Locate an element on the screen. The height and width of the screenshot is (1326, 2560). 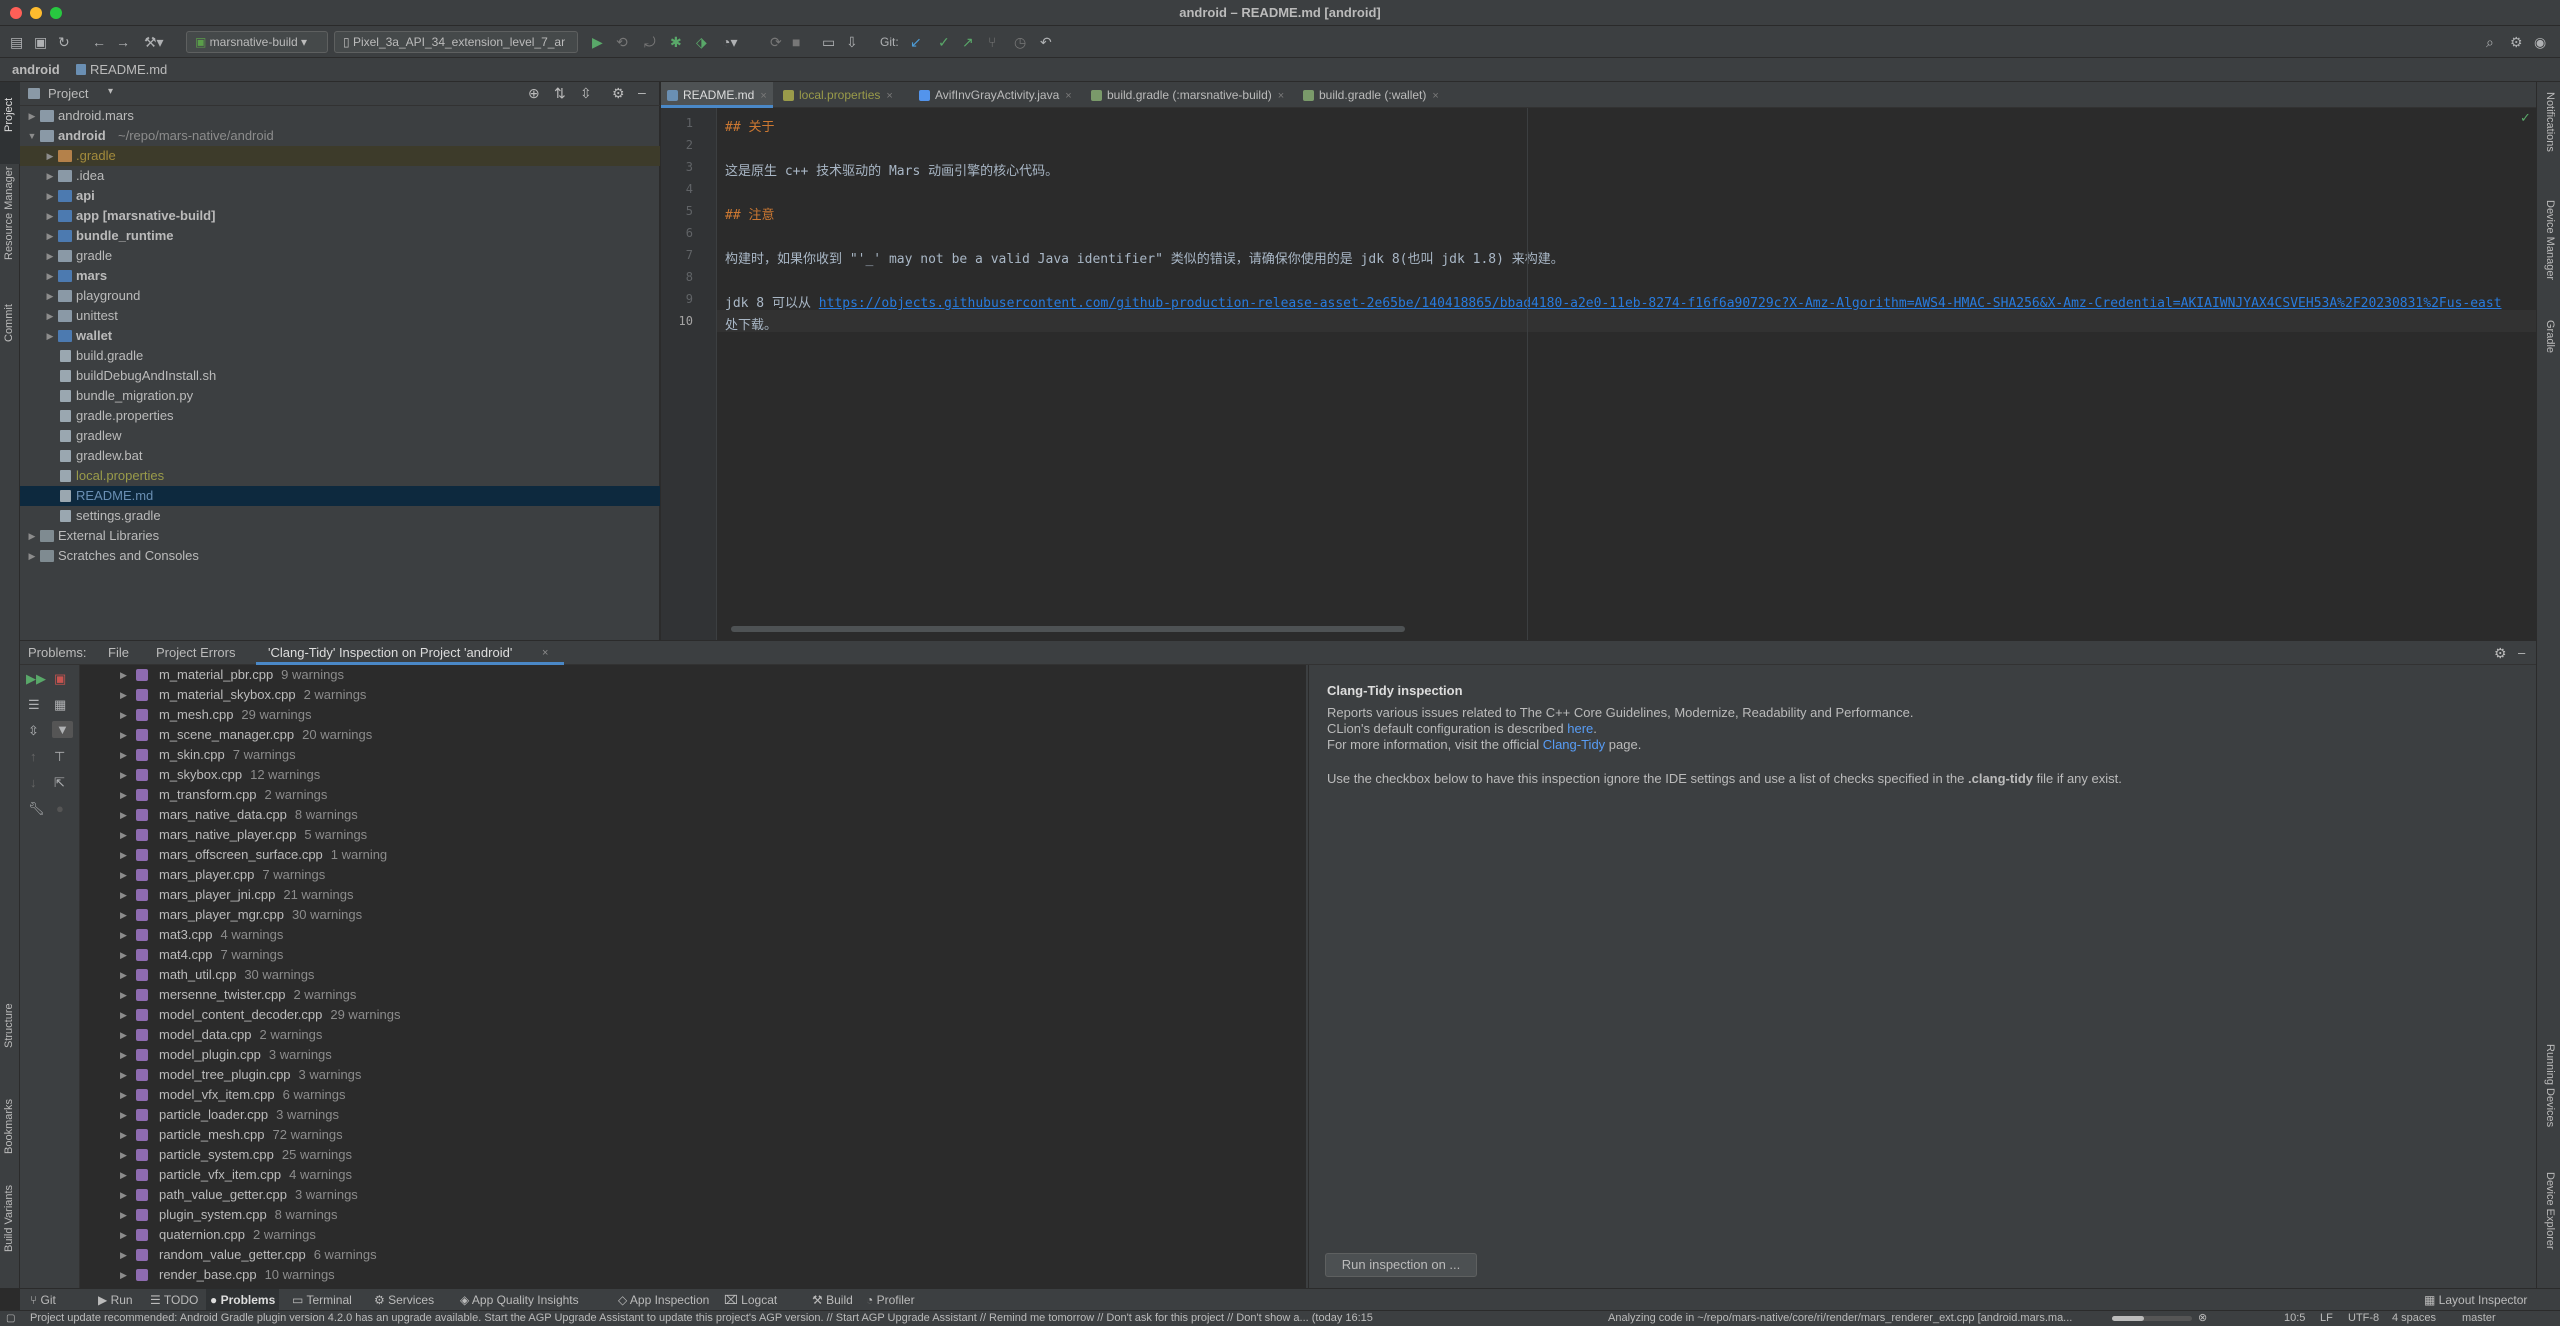
run-icon: ▶ is located at coordinates (597, 42).